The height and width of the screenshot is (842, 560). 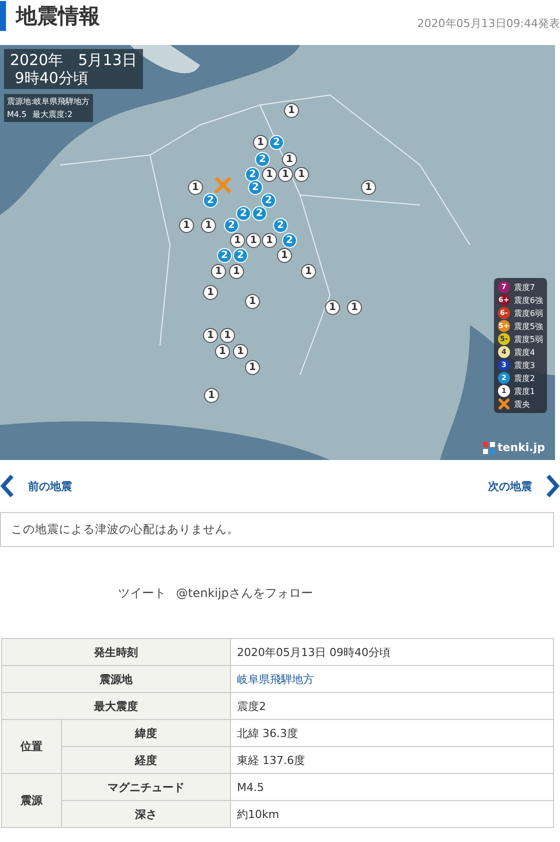 What do you see at coordinates (488, 23) in the screenshot?
I see `published-time: 2020年05月13日09:44発表` at bounding box center [488, 23].